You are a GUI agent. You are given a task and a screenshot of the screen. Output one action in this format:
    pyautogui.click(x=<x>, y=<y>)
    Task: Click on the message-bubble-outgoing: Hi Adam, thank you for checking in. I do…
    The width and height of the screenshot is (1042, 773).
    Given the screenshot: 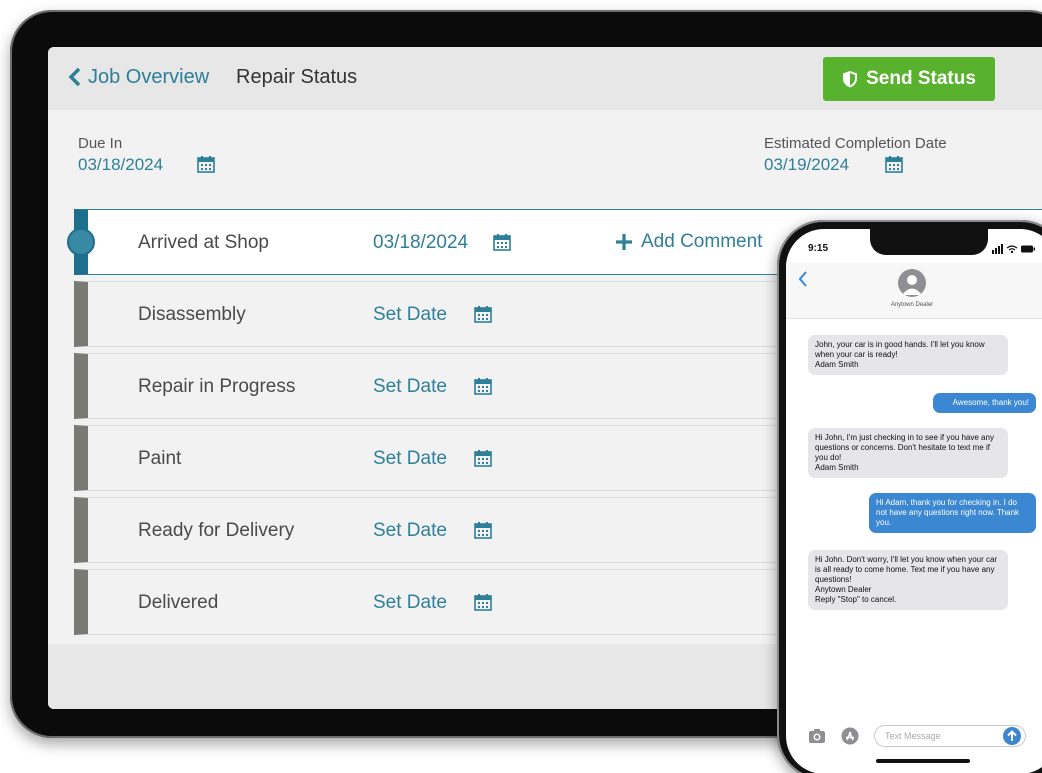 What is the action you would take?
    pyautogui.click(x=952, y=513)
    